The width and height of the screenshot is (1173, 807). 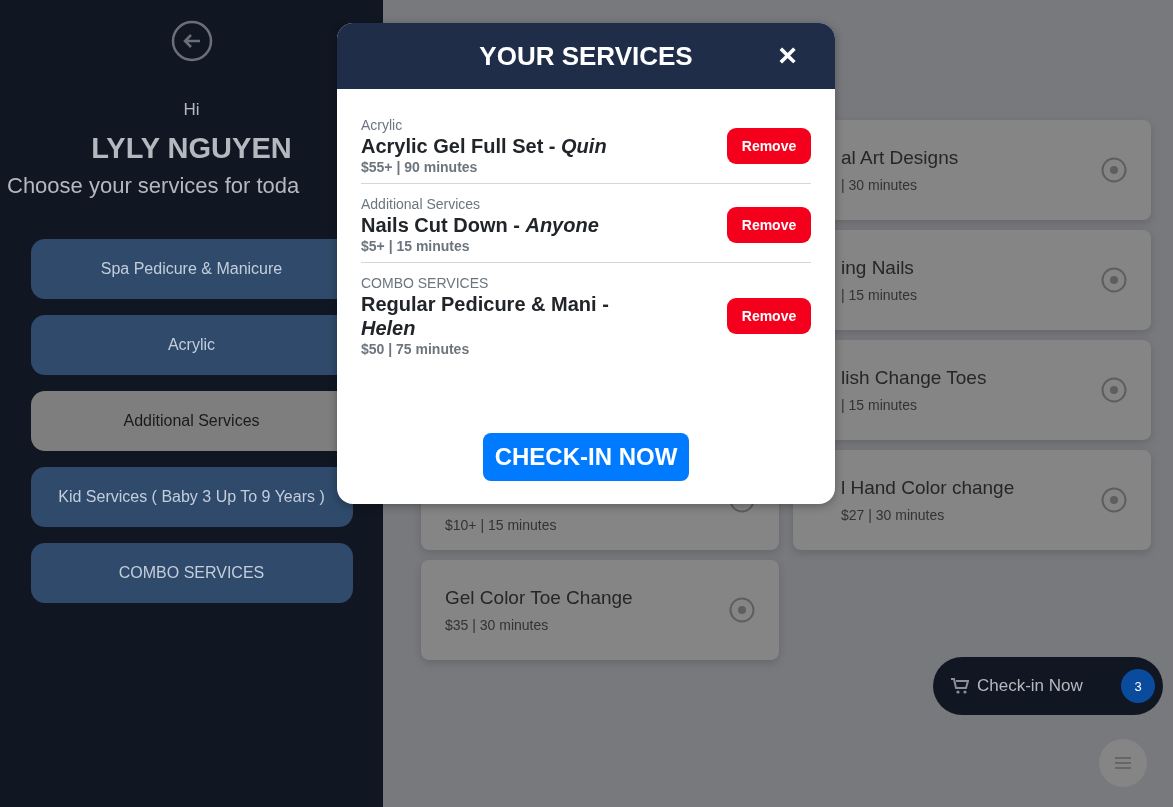 I want to click on service-name: ing Nails, so click(x=878, y=268).